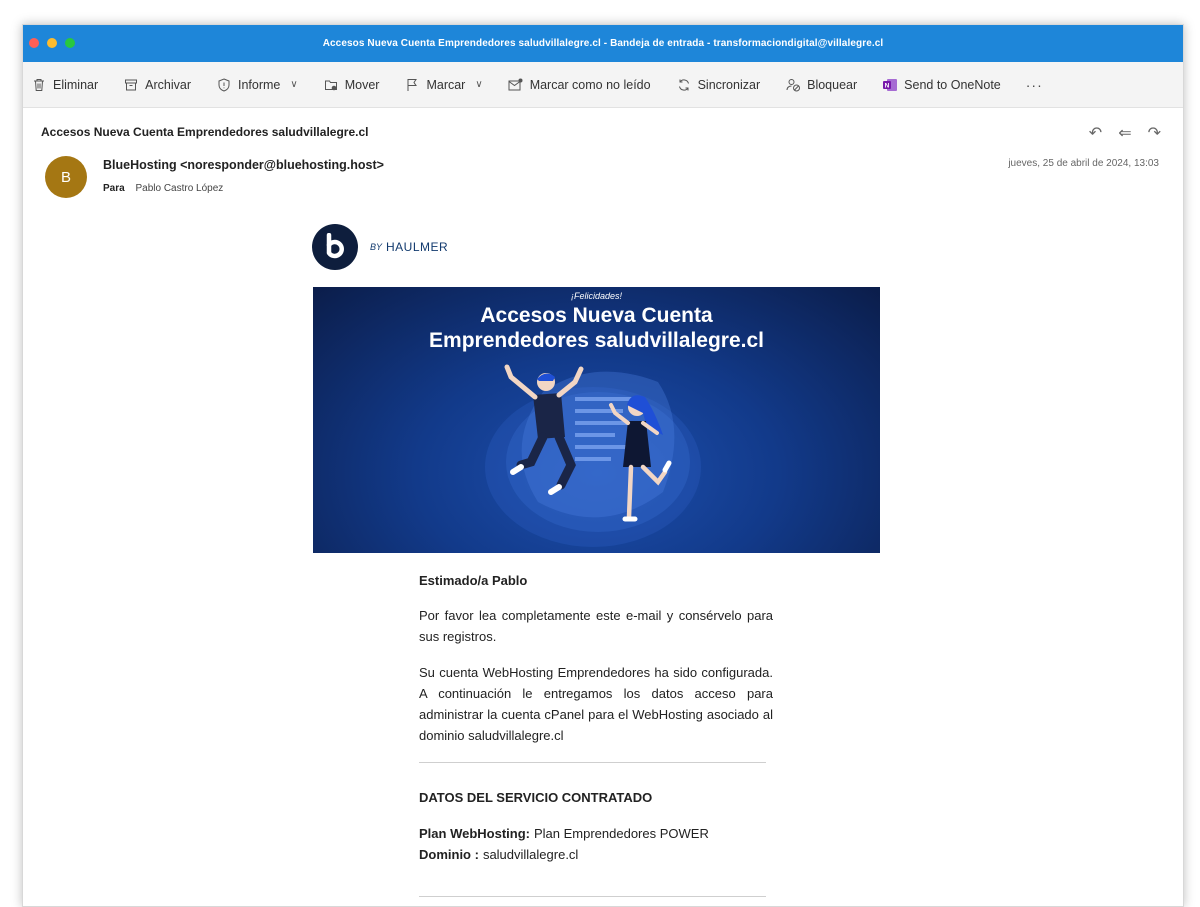 This screenshot has width=1200, height=907. I want to click on archive-button: Archivar, so click(157, 85).